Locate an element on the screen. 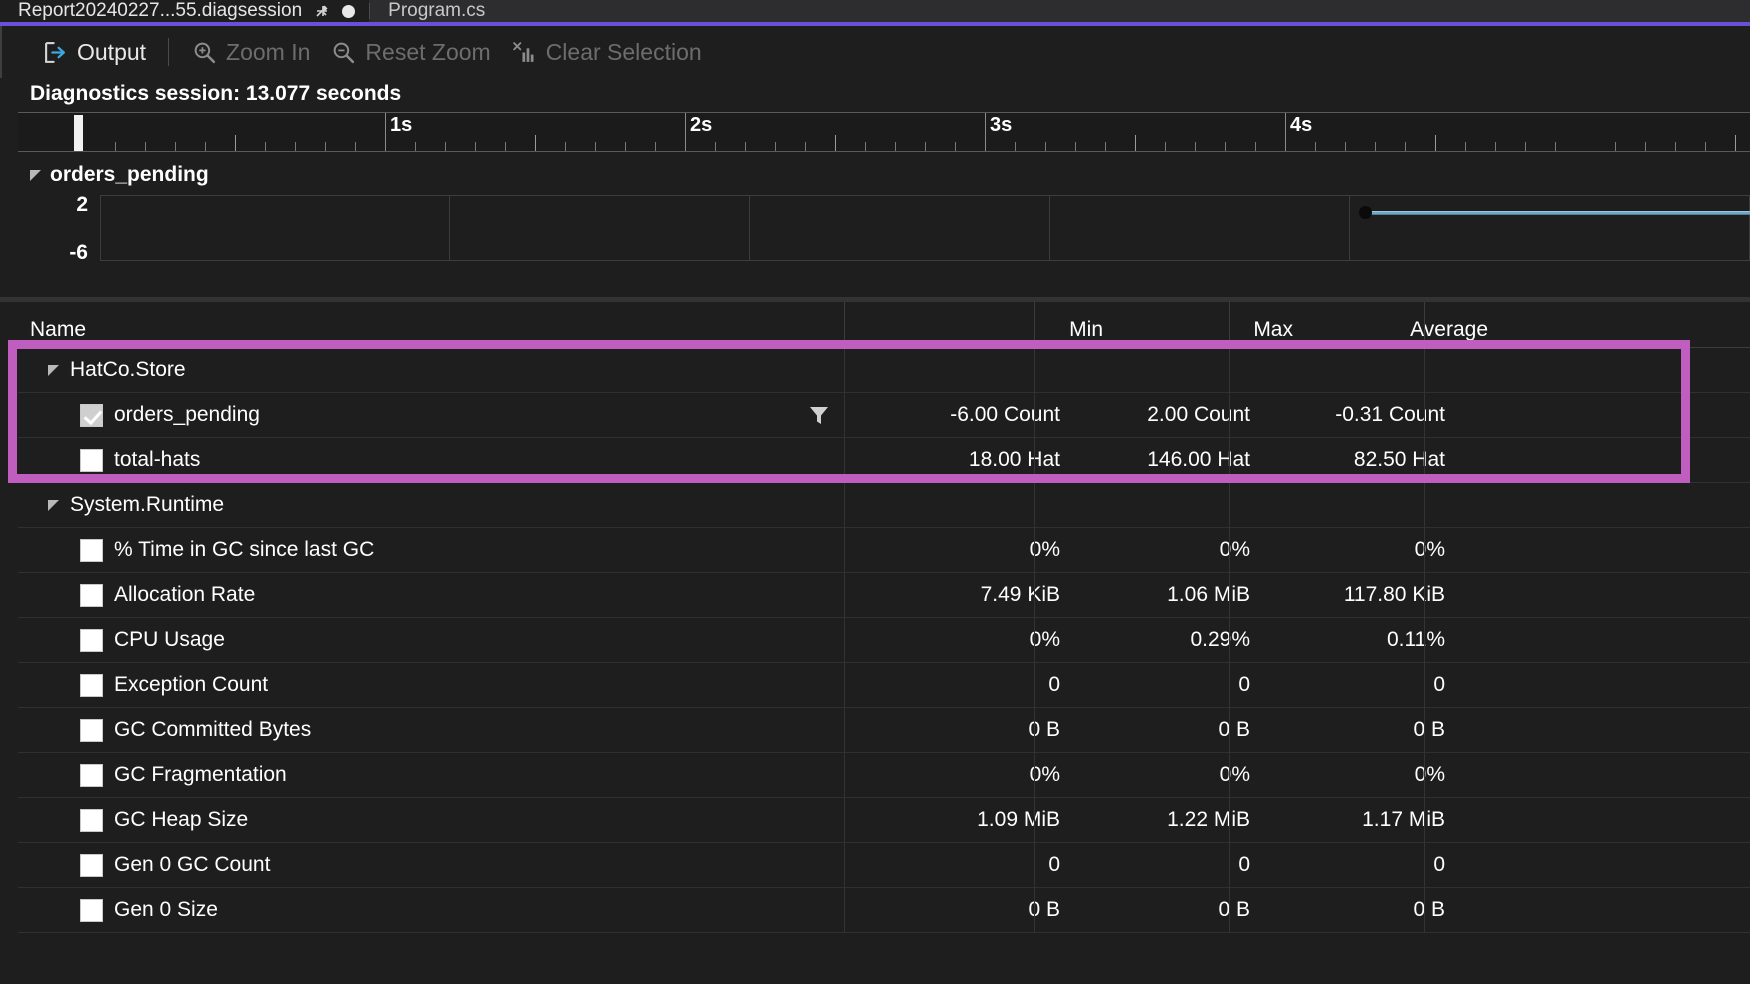 Image resolution: width=1750 pixels, height=984 pixels. pin-icon is located at coordinates (322, 11).